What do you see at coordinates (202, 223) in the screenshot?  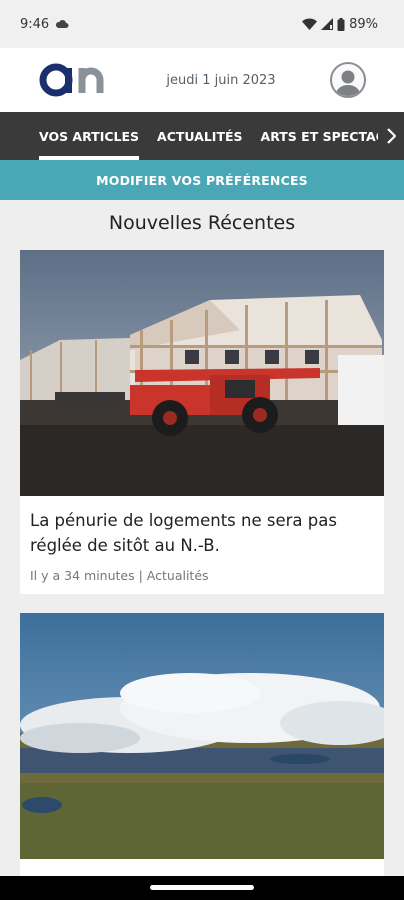 I see `section-title: Nouvelles Récentes` at bounding box center [202, 223].